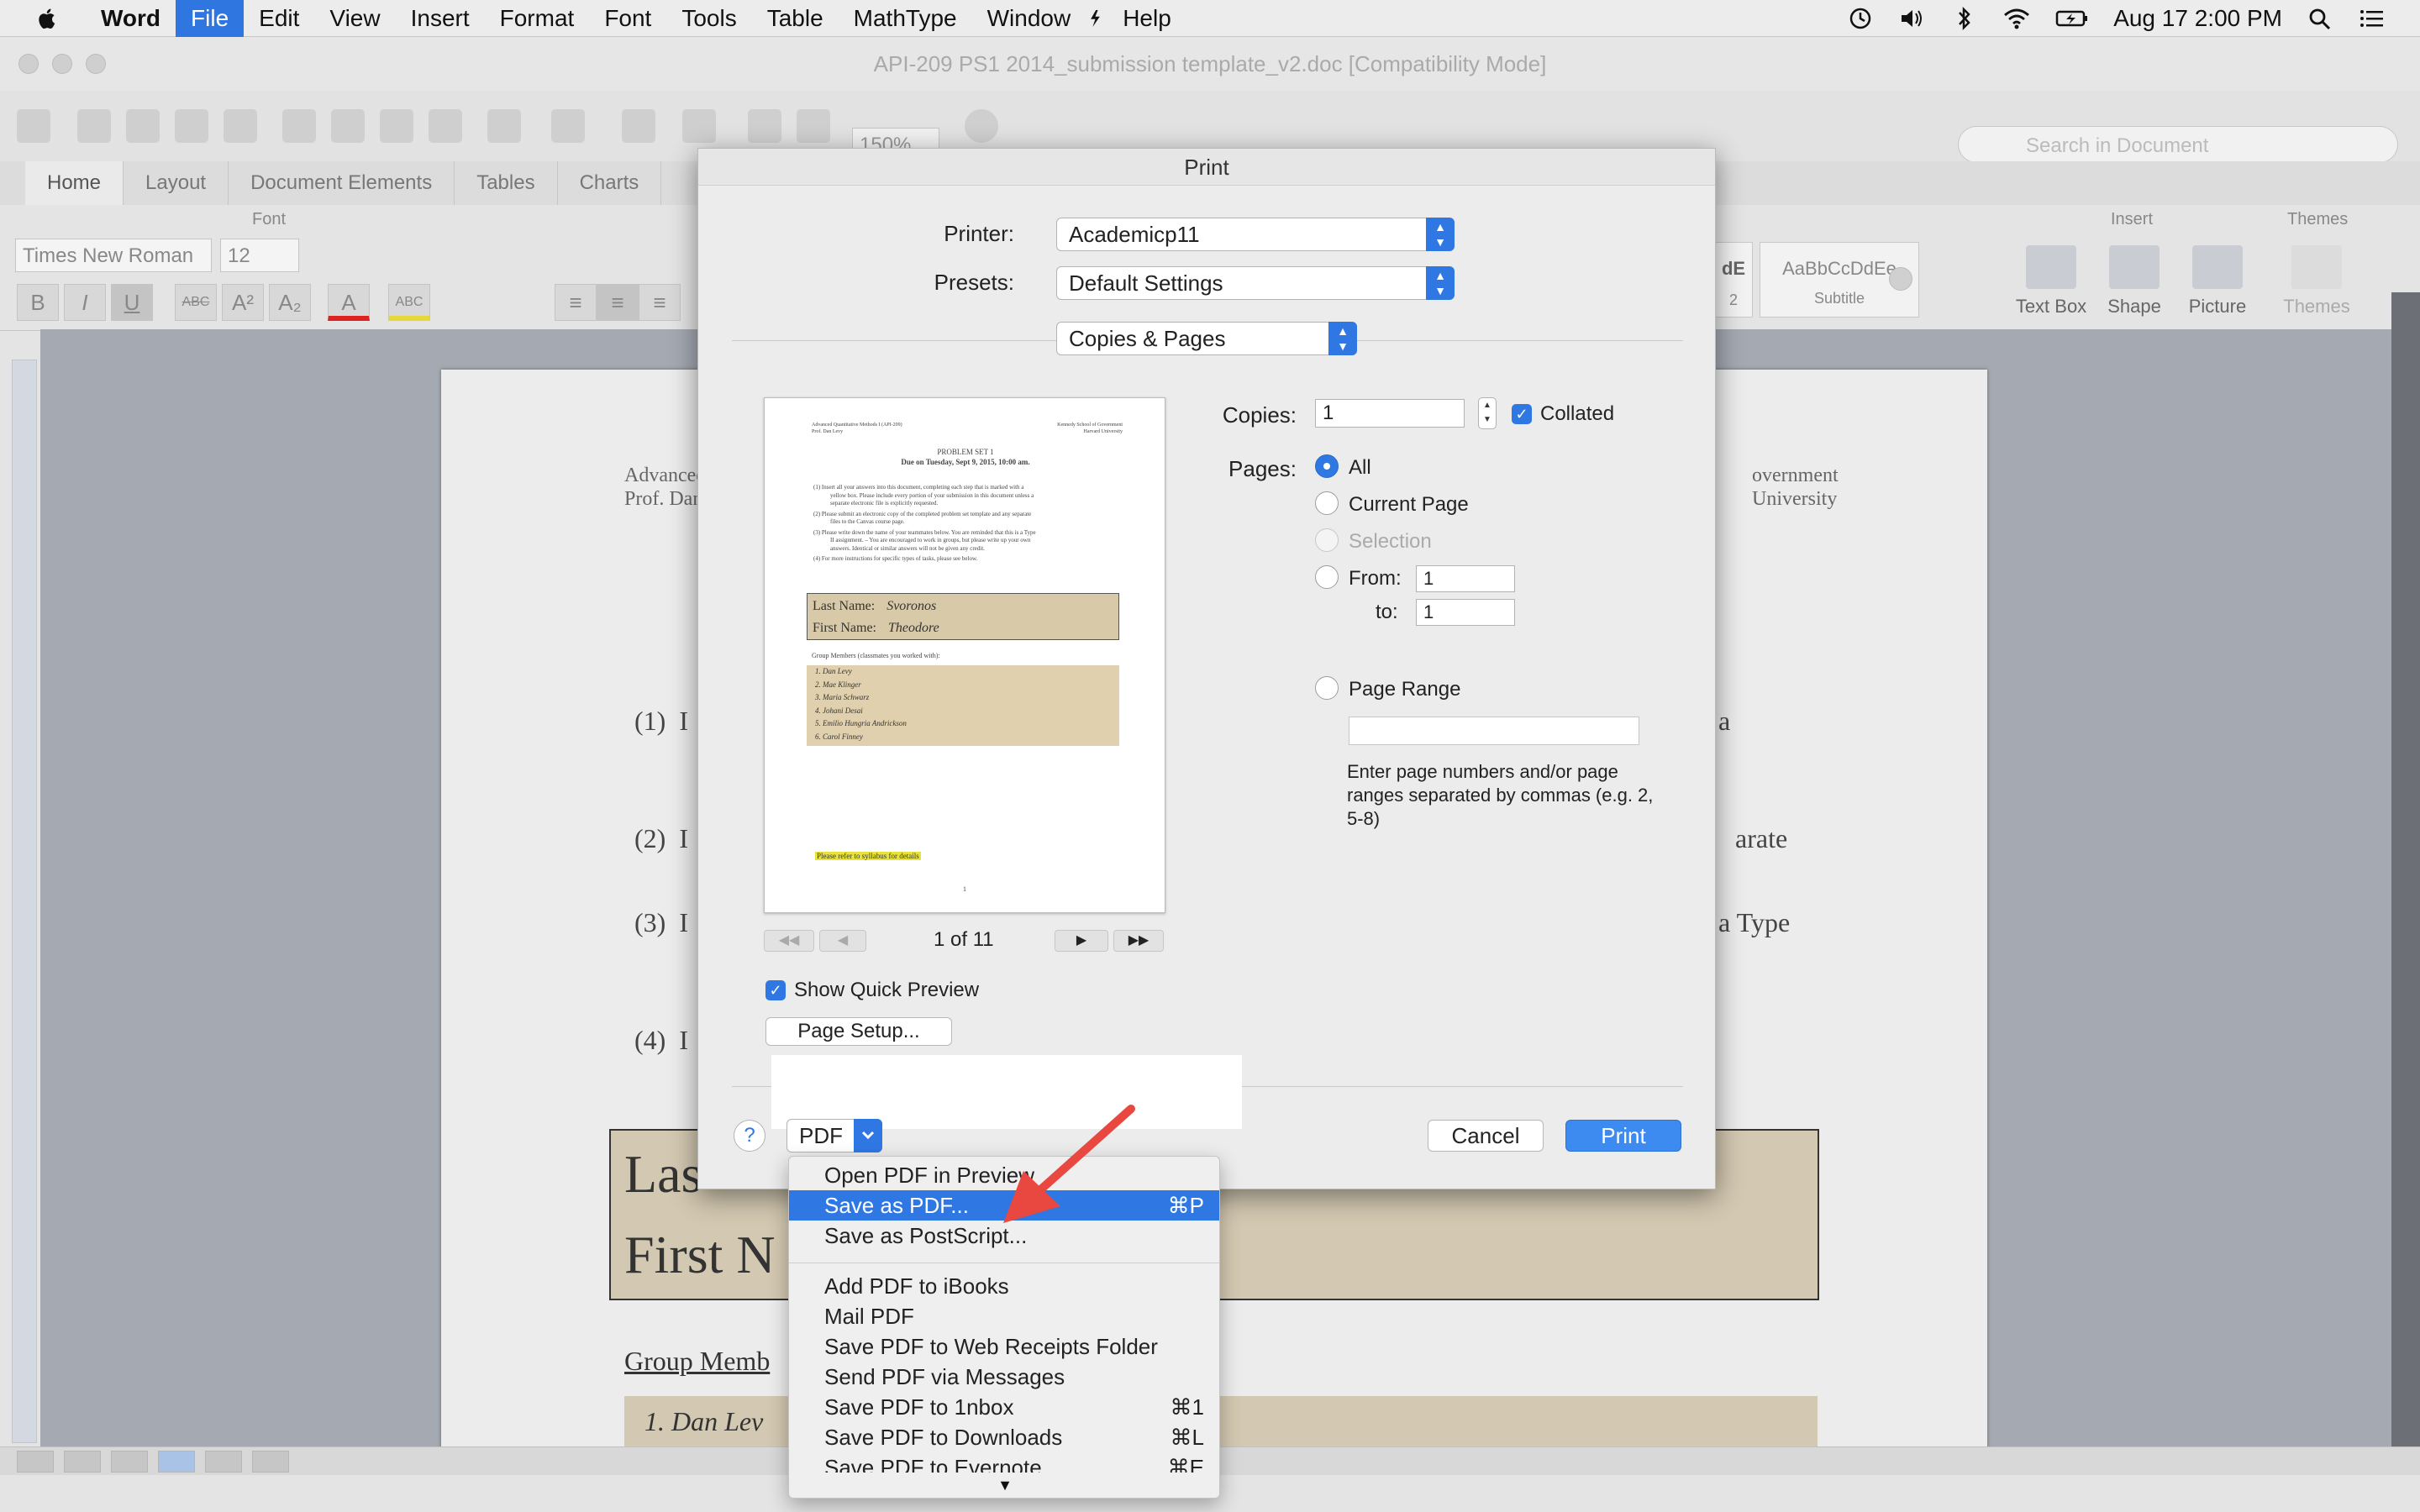  What do you see at coordinates (775, 990) in the screenshot?
I see `show-quick-preview-checkbox: ✓` at bounding box center [775, 990].